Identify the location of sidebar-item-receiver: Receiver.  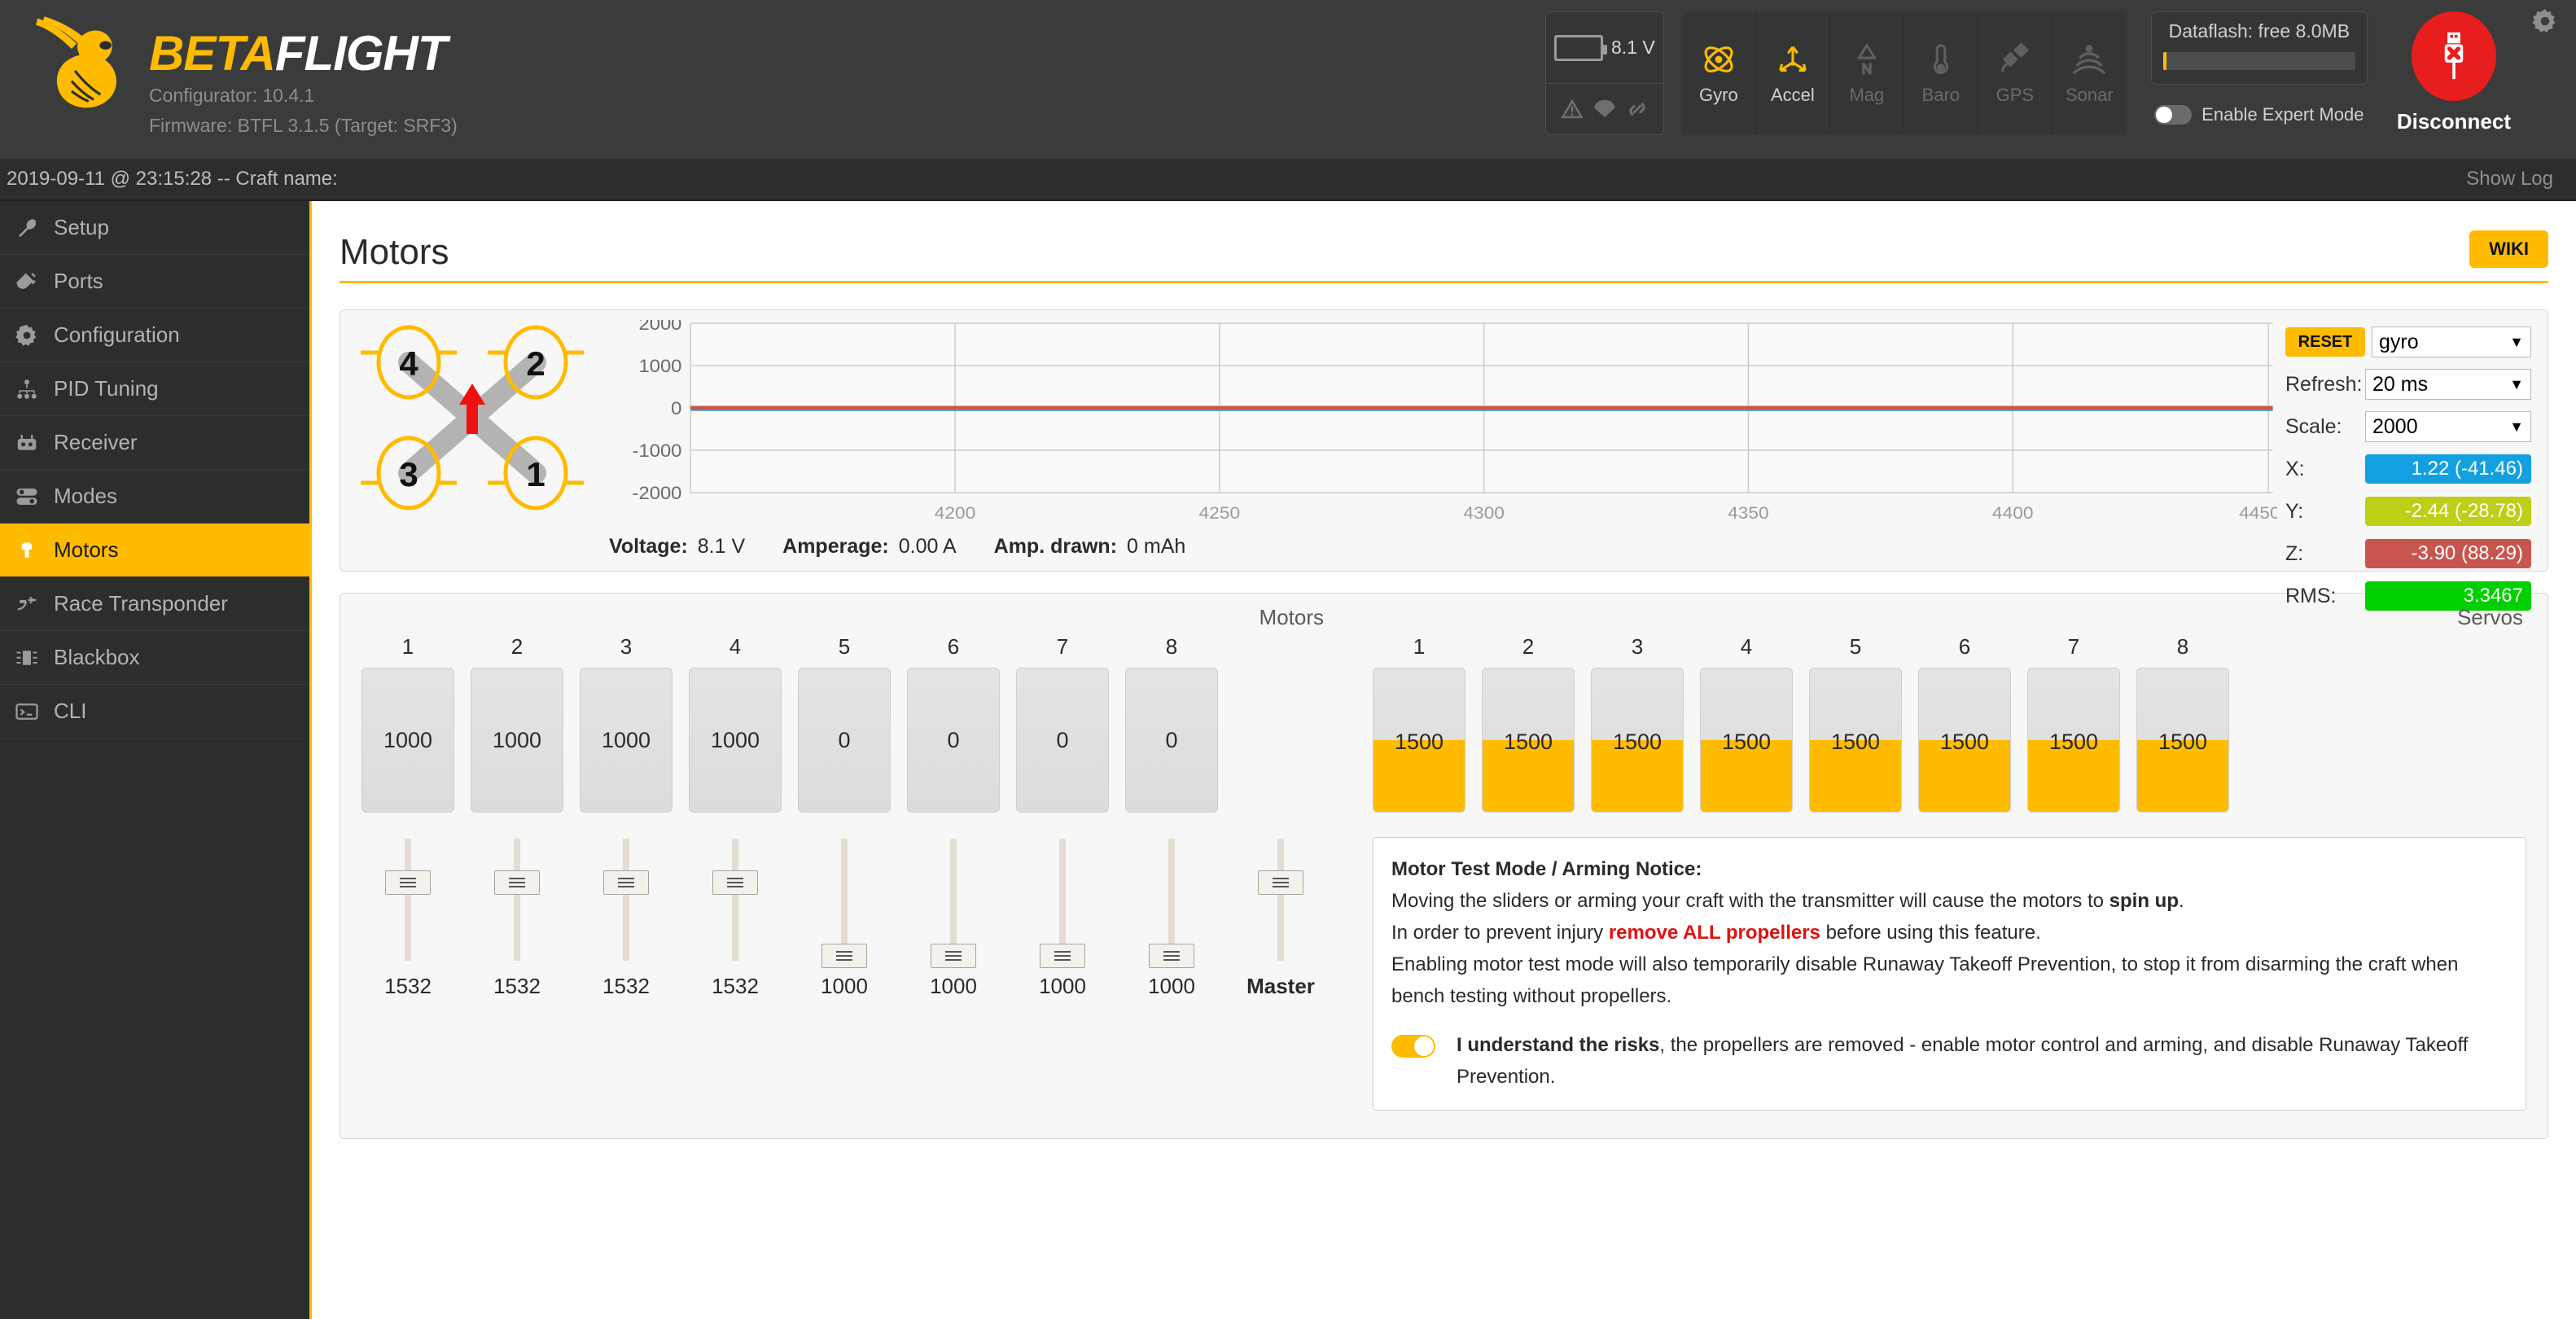
(154, 443).